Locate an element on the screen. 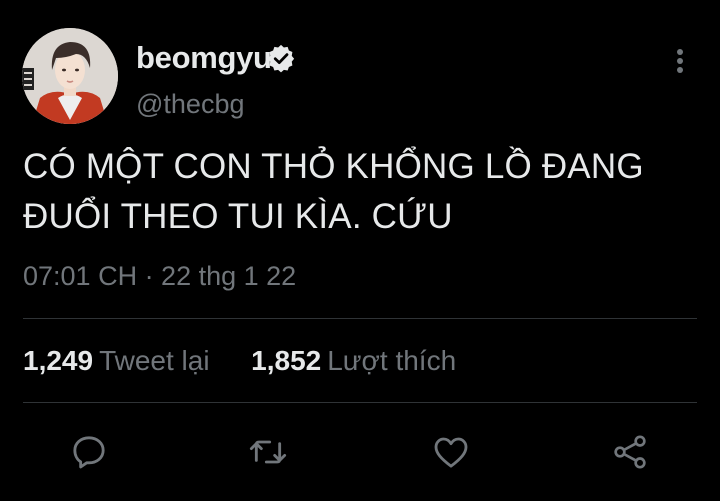 The image size is (720, 501). retweets-count: 1,249 is located at coordinates (58, 360).